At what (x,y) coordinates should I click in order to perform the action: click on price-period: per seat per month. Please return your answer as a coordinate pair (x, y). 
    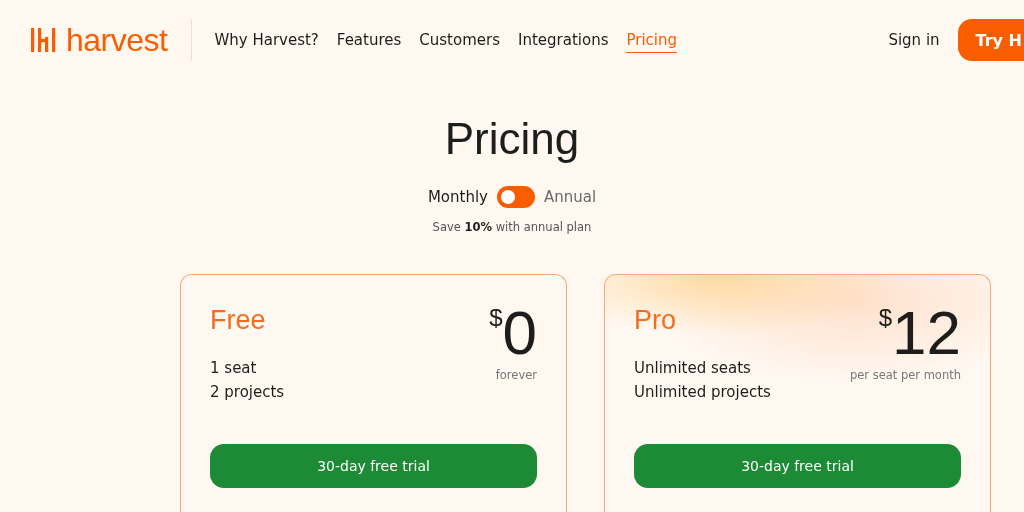
    Looking at the image, I should click on (905, 375).